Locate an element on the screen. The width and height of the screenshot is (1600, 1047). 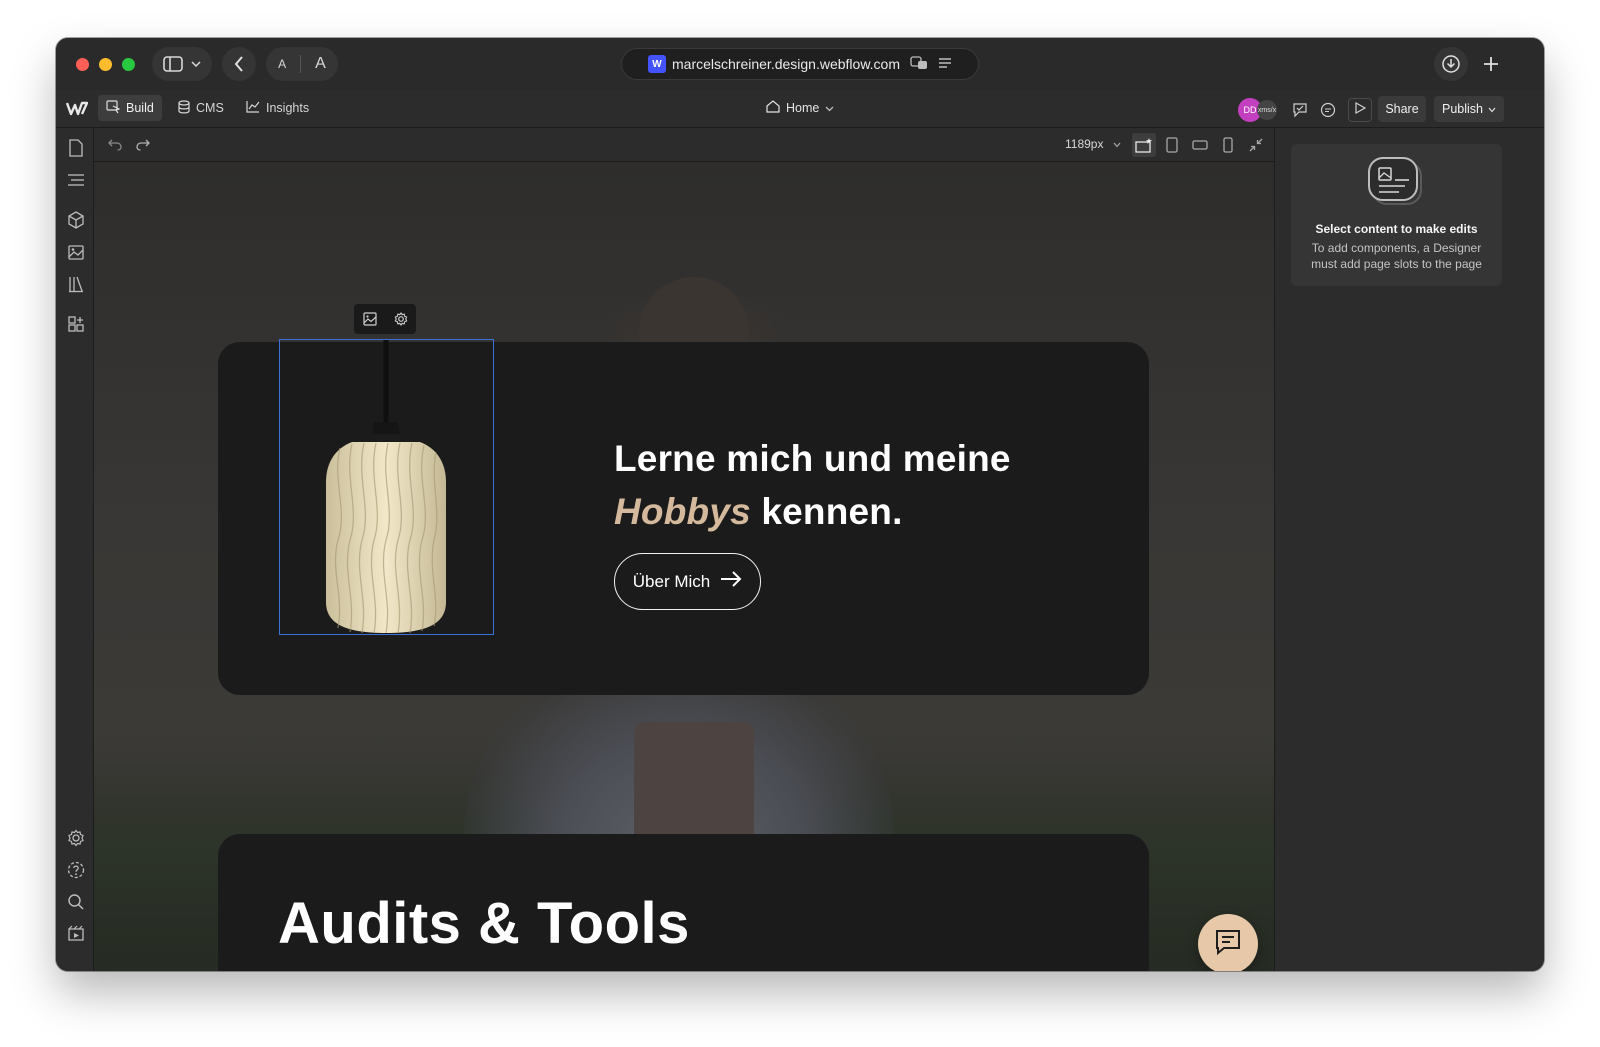
undo-icon is located at coordinates (115, 145).